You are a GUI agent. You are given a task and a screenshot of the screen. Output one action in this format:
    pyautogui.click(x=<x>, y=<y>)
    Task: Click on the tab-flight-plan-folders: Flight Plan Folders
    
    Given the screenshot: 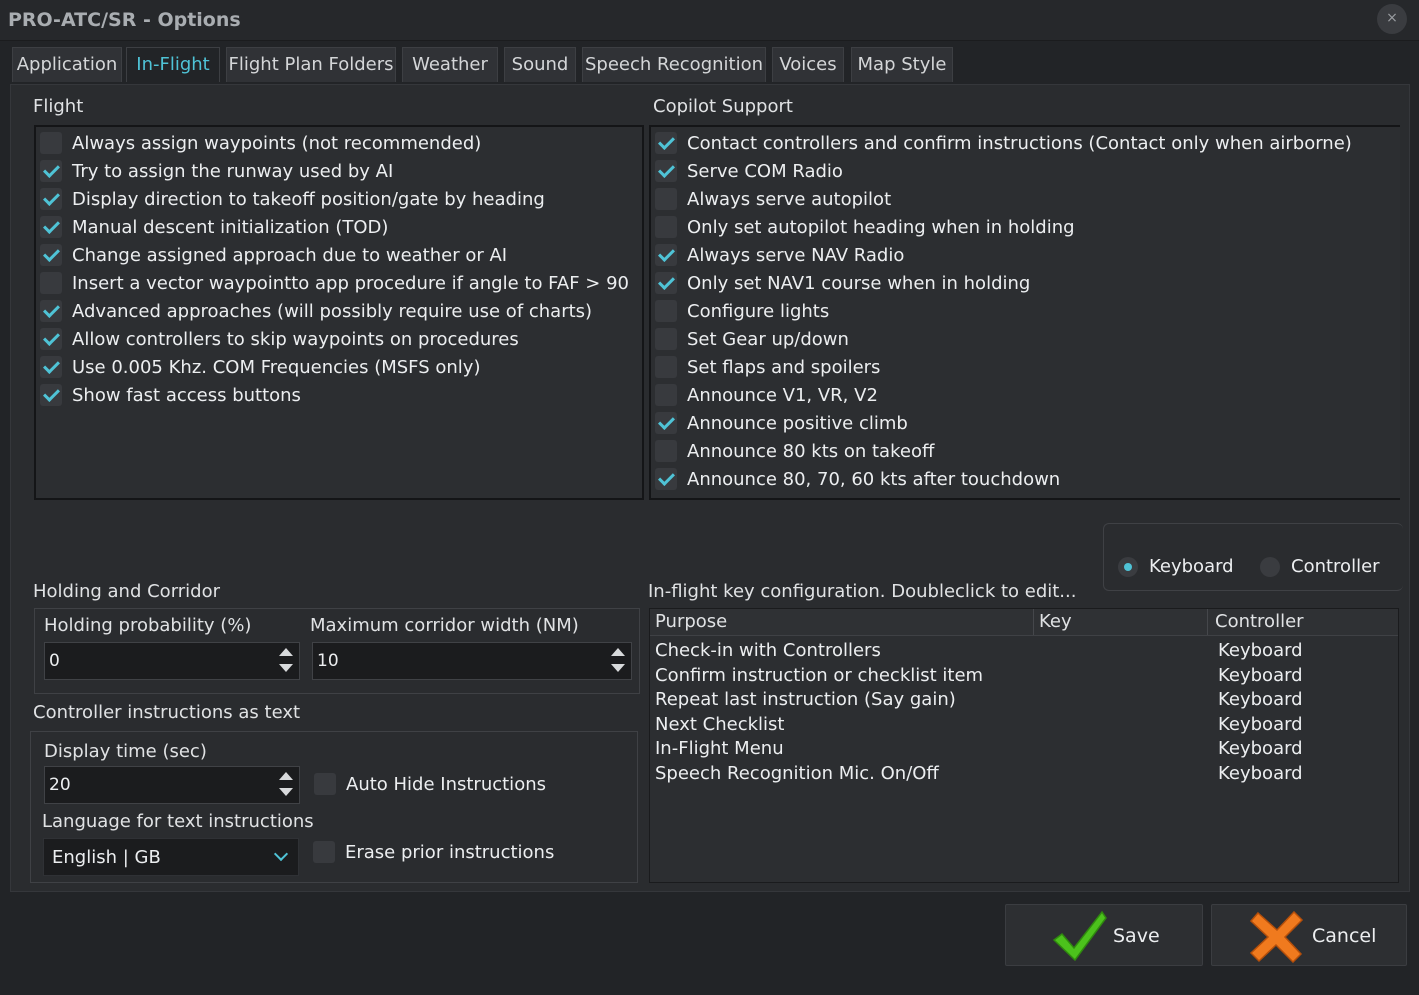 What is the action you would take?
    pyautogui.click(x=311, y=64)
    